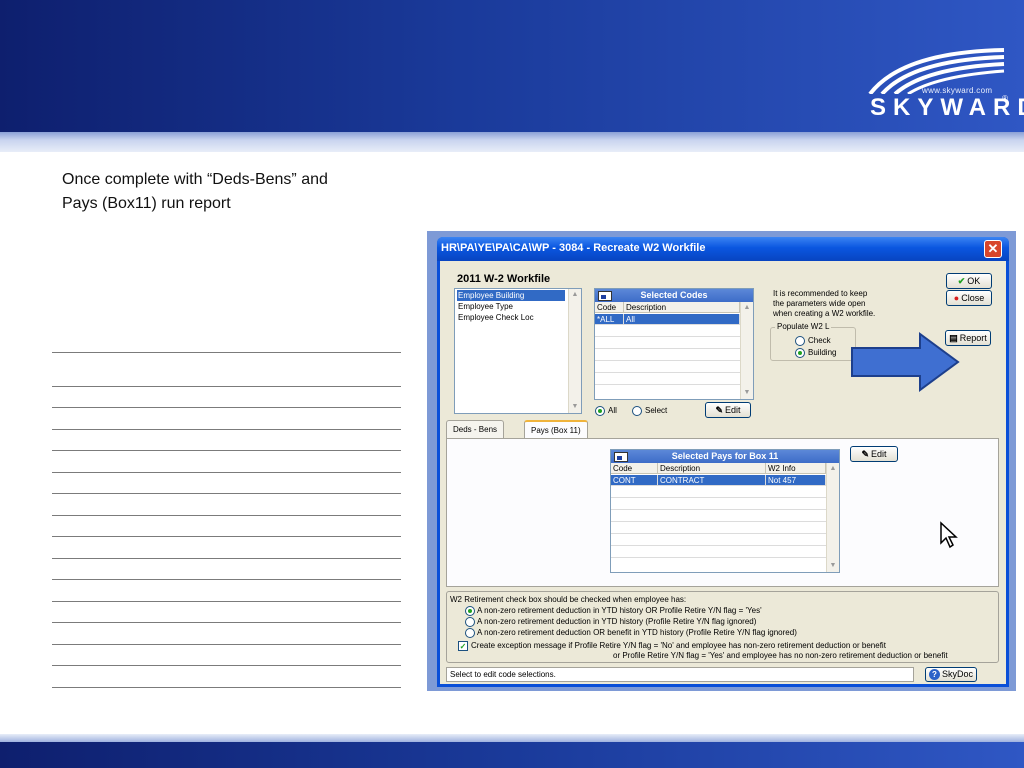 This screenshot has height=768, width=1024. What do you see at coordinates (496, 317) in the screenshot?
I see `list-item-employee-check-loc: Employee Check Loc` at bounding box center [496, 317].